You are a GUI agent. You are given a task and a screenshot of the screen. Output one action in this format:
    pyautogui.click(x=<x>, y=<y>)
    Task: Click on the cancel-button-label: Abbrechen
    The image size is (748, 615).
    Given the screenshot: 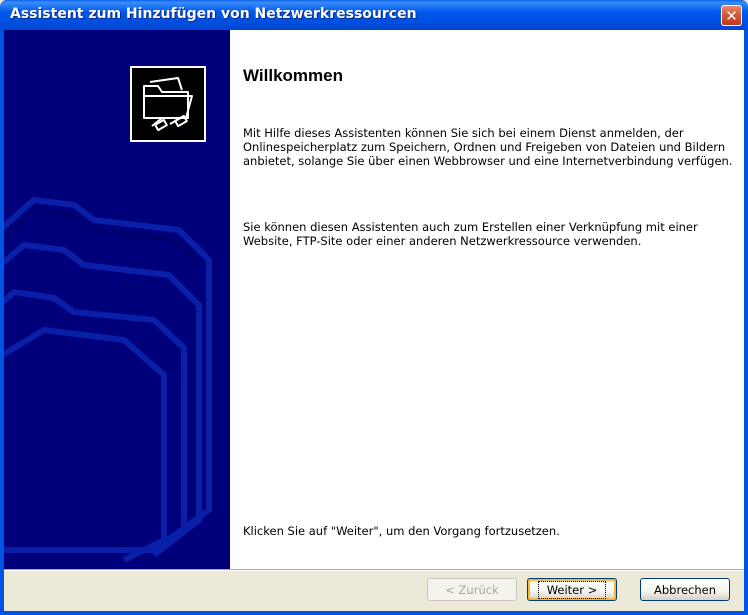 What is the action you would take?
    pyautogui.click(x=685, y=589)
    